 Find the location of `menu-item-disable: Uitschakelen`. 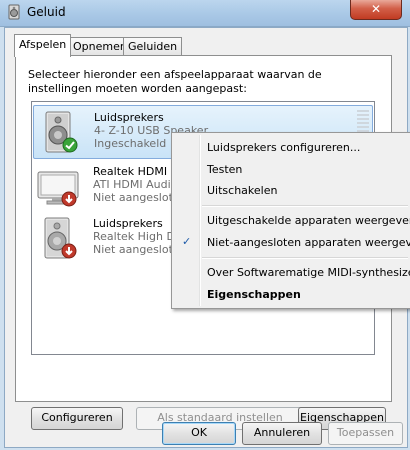

menu-item-disable: Uitschakelen is located at coordinates (242, 190).